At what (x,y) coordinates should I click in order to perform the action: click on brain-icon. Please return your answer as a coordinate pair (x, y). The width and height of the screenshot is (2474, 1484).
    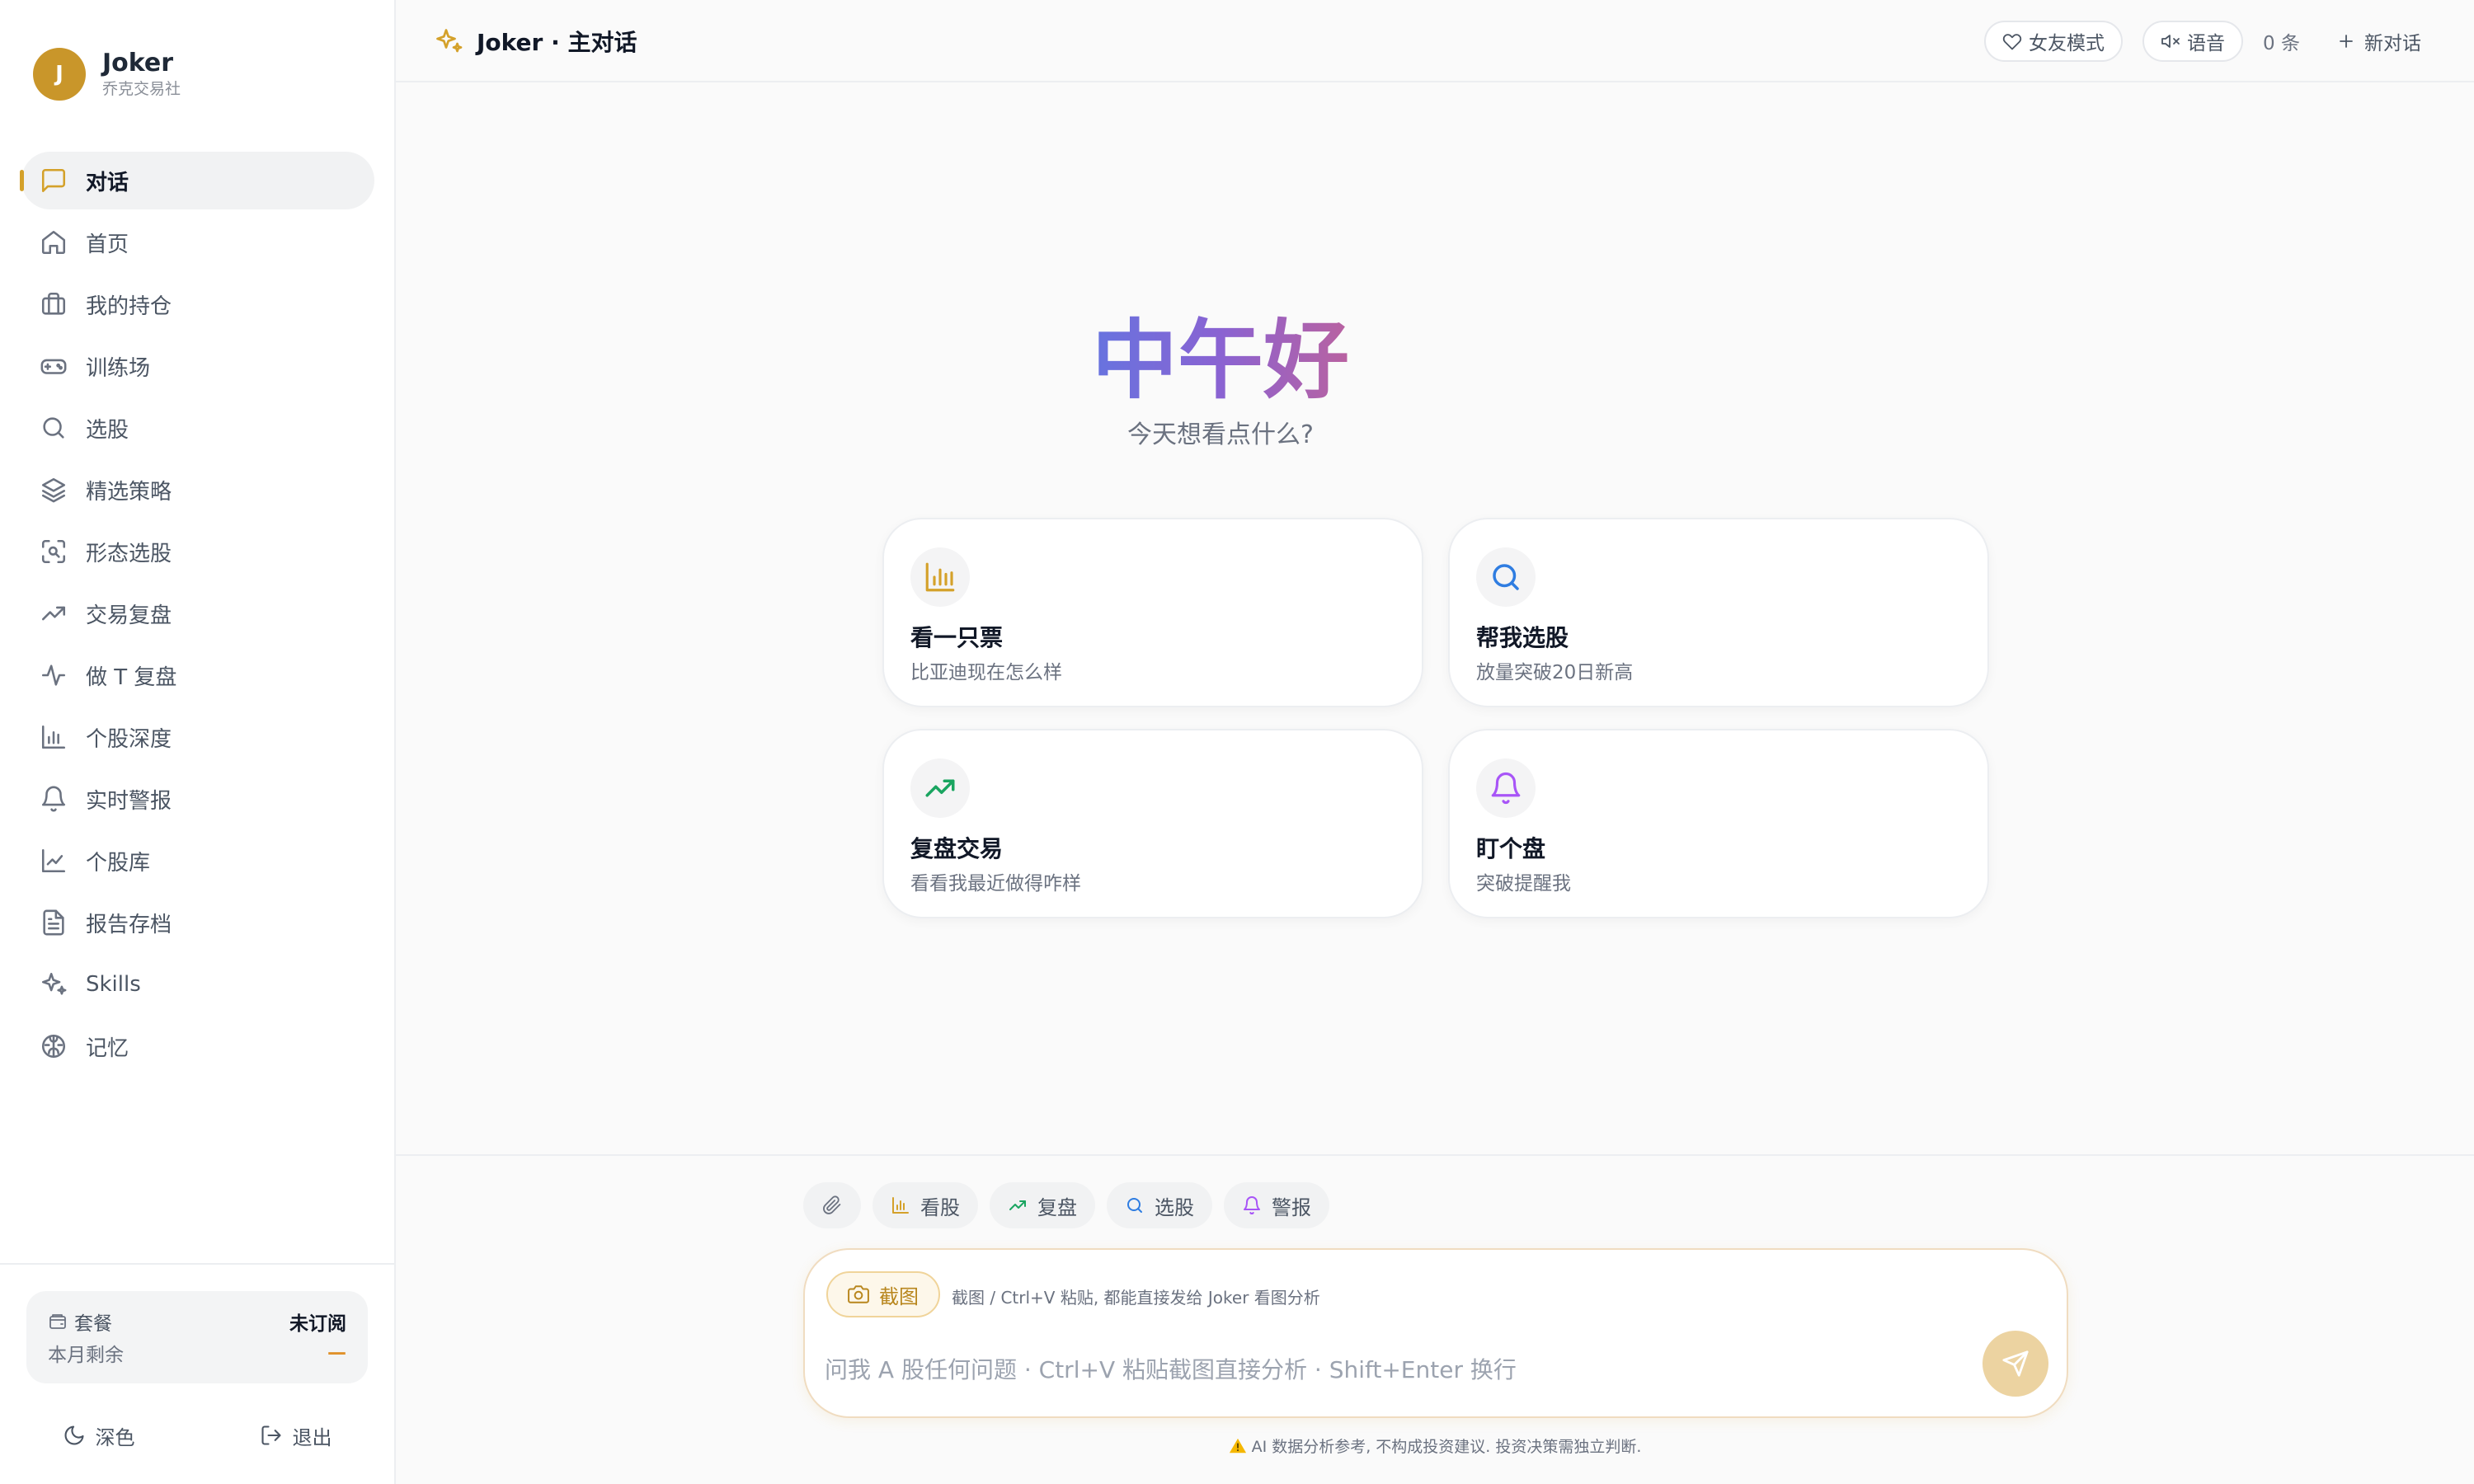
    Looking at the image, I should click on (53, 1046).